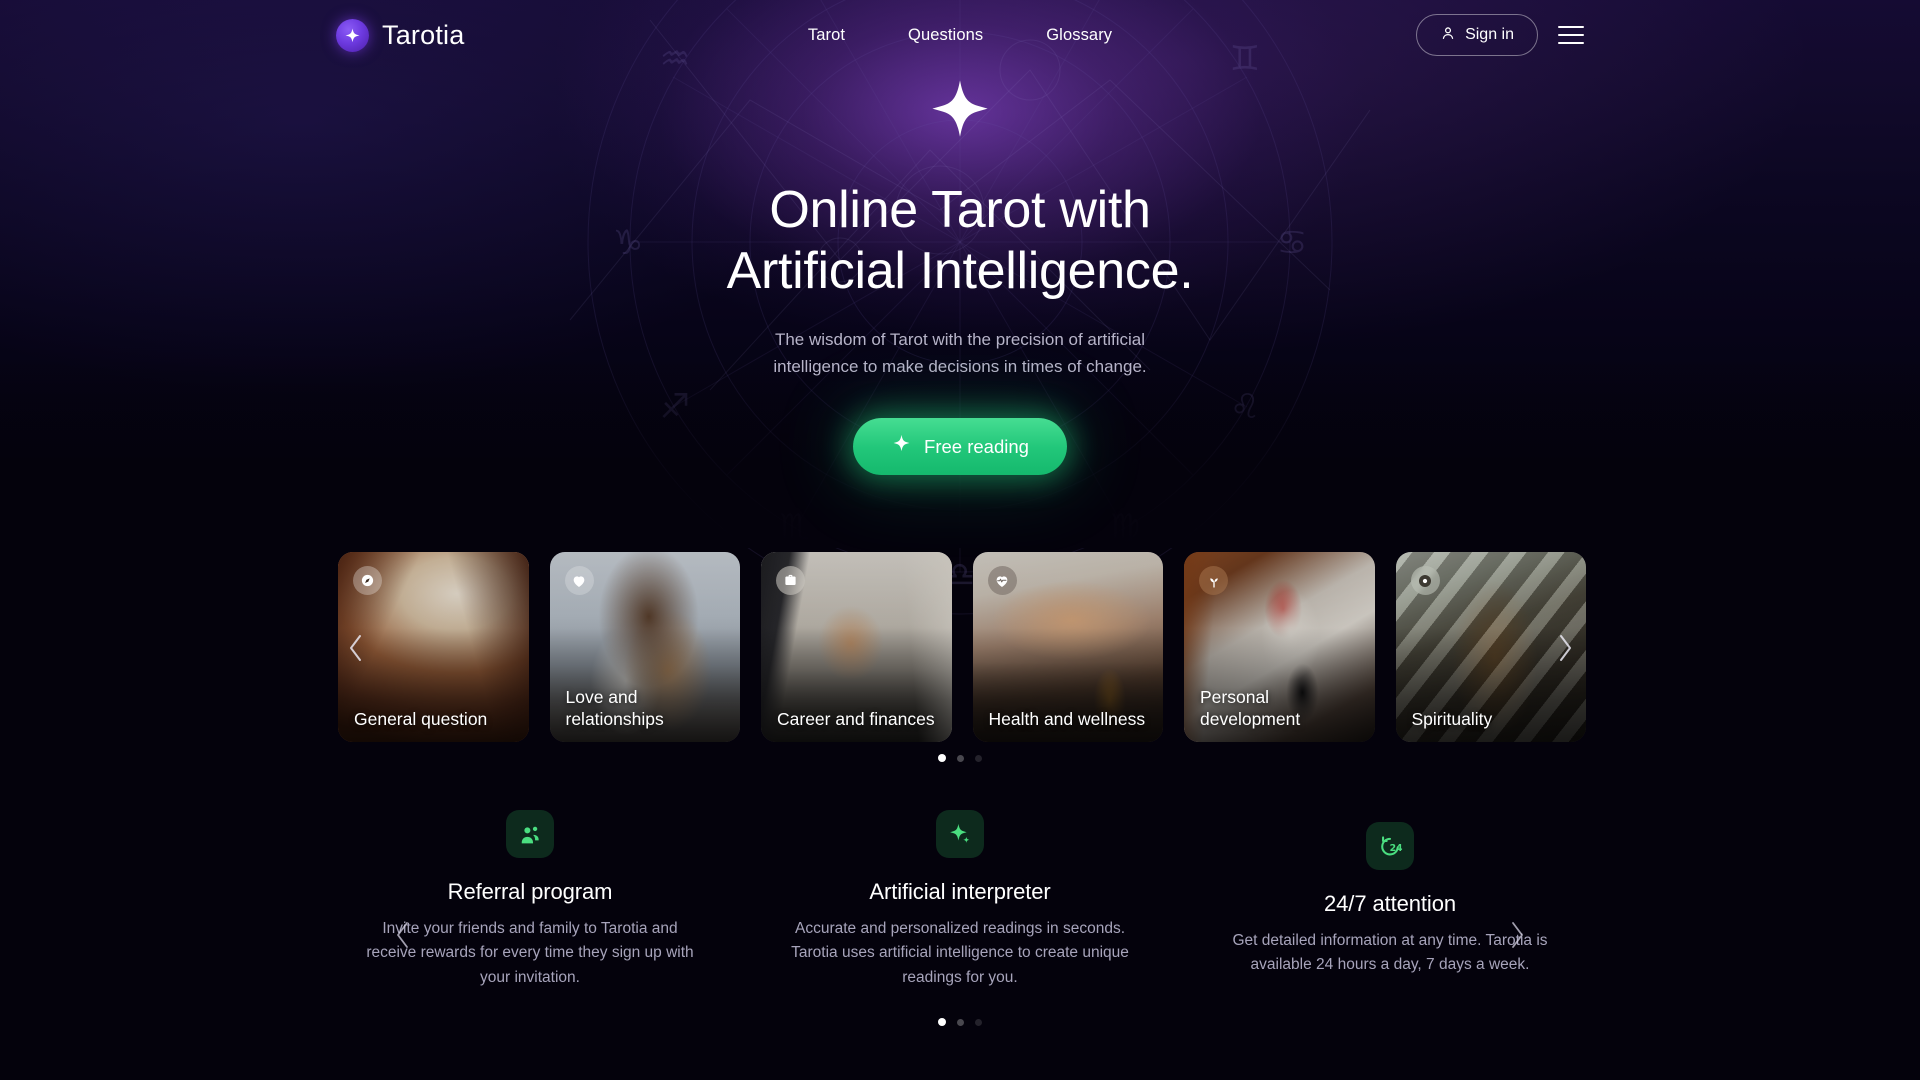  Describe the element at coordinates (1452, 718) in the screenshot. I see `category-label: Spirituality` at that location.